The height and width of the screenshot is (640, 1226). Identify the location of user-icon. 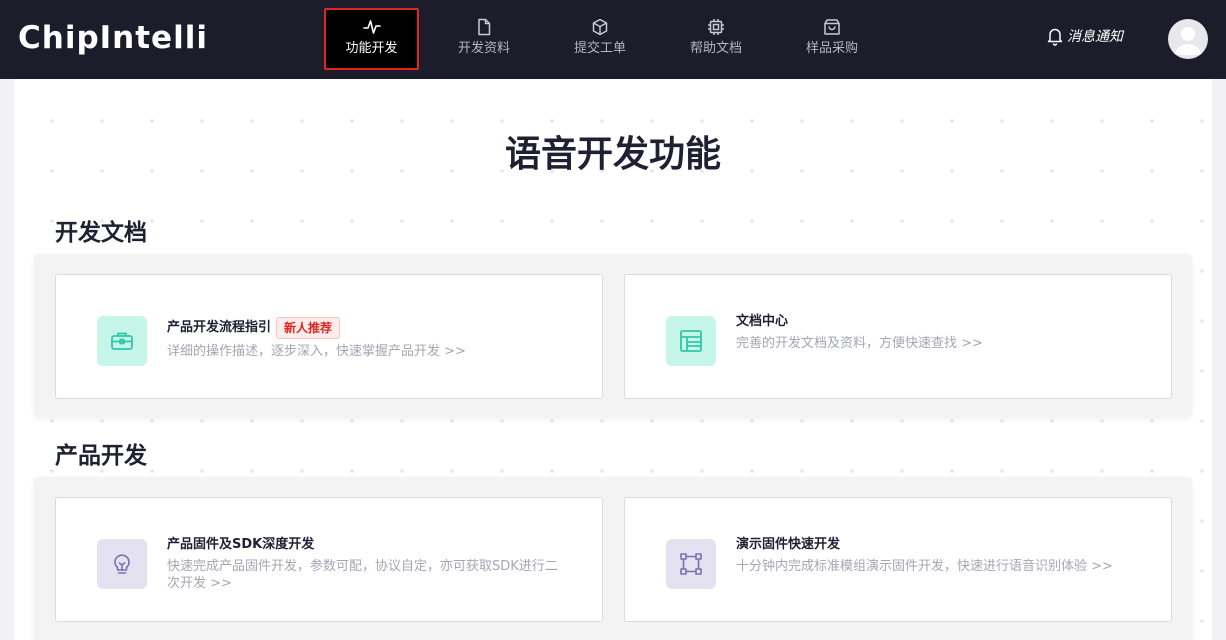
(1188, 41).